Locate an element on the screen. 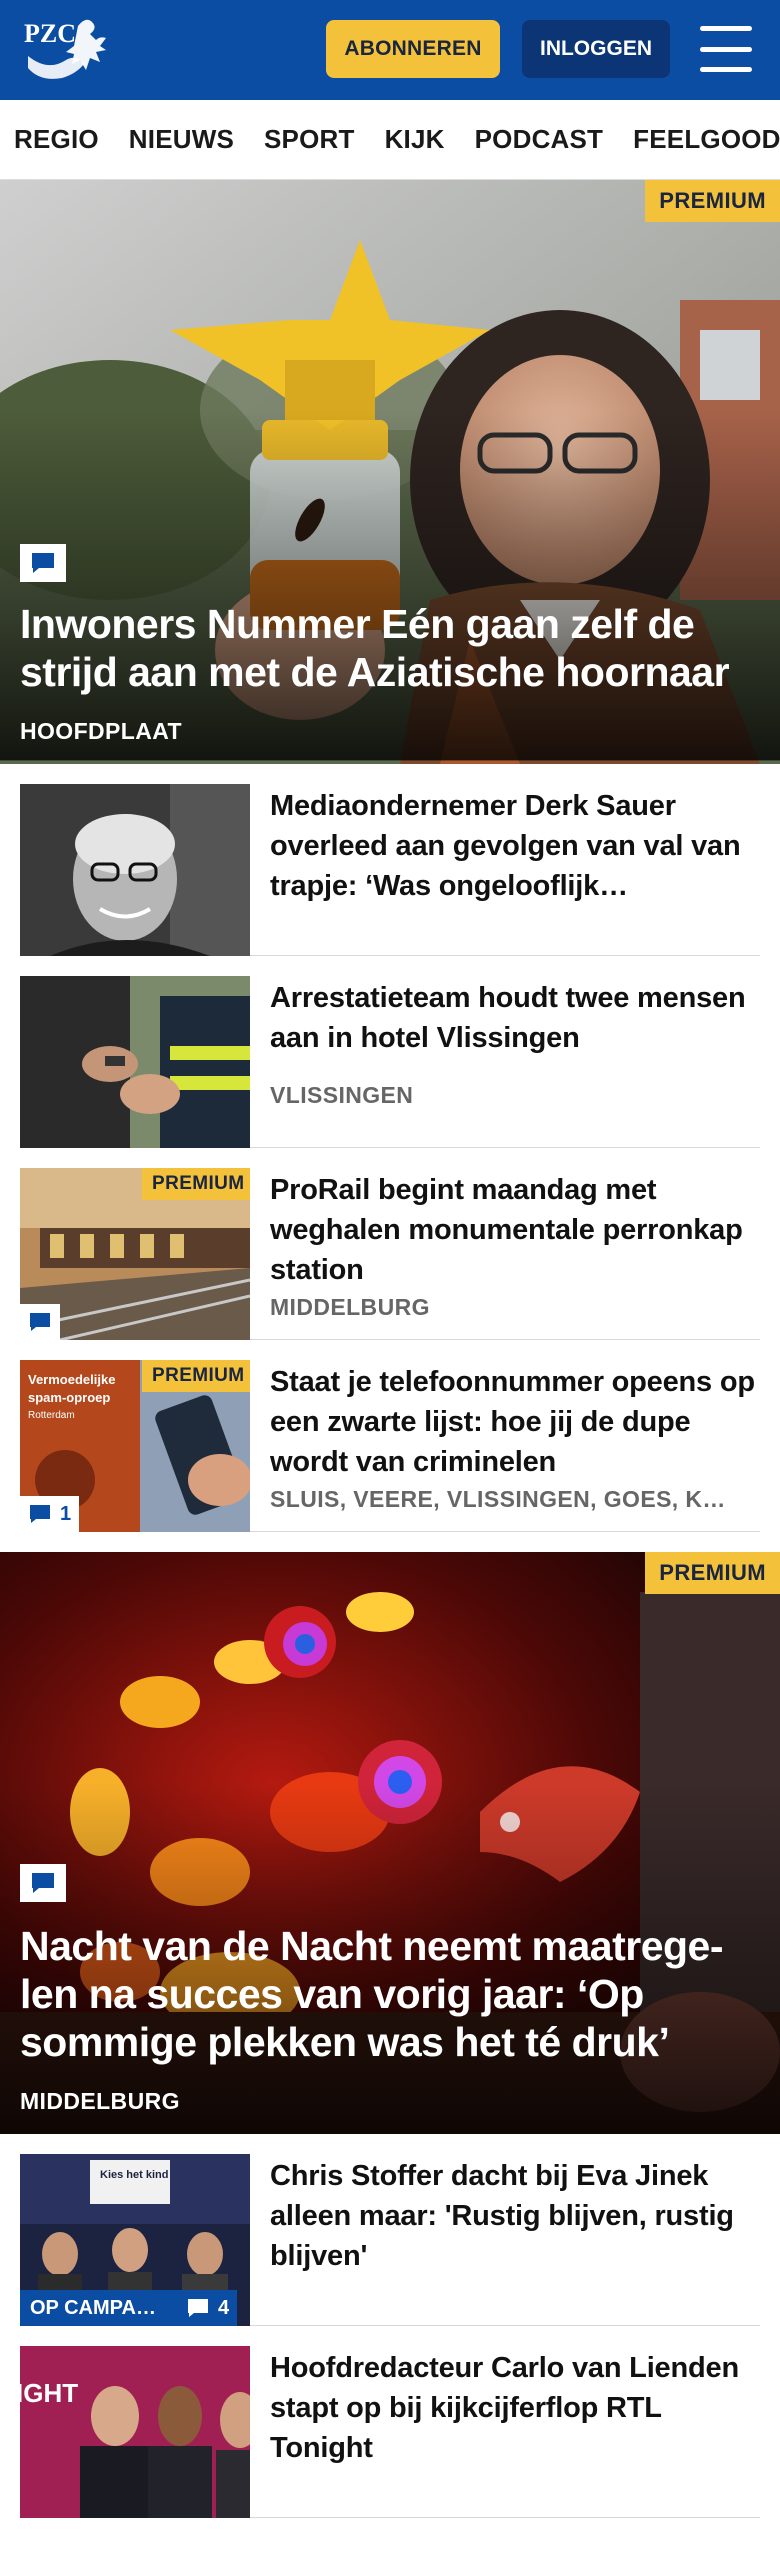 The width and height of the screenshot is (780, 2560). pzc-logo-icon: PZC is located at coordinates (65, 49).